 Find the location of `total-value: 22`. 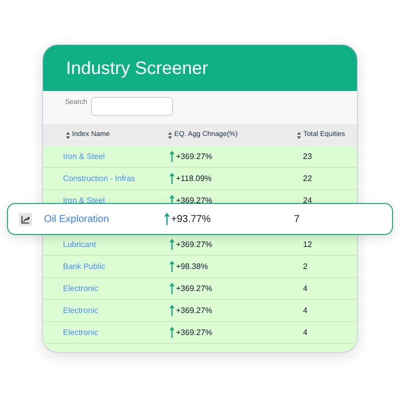

total-value: 22 is located at coordinates (307, 178).